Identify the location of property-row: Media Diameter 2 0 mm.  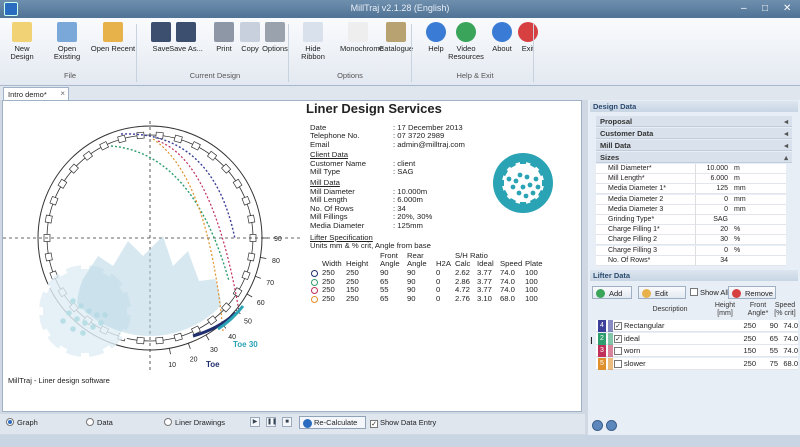
(691, 199).